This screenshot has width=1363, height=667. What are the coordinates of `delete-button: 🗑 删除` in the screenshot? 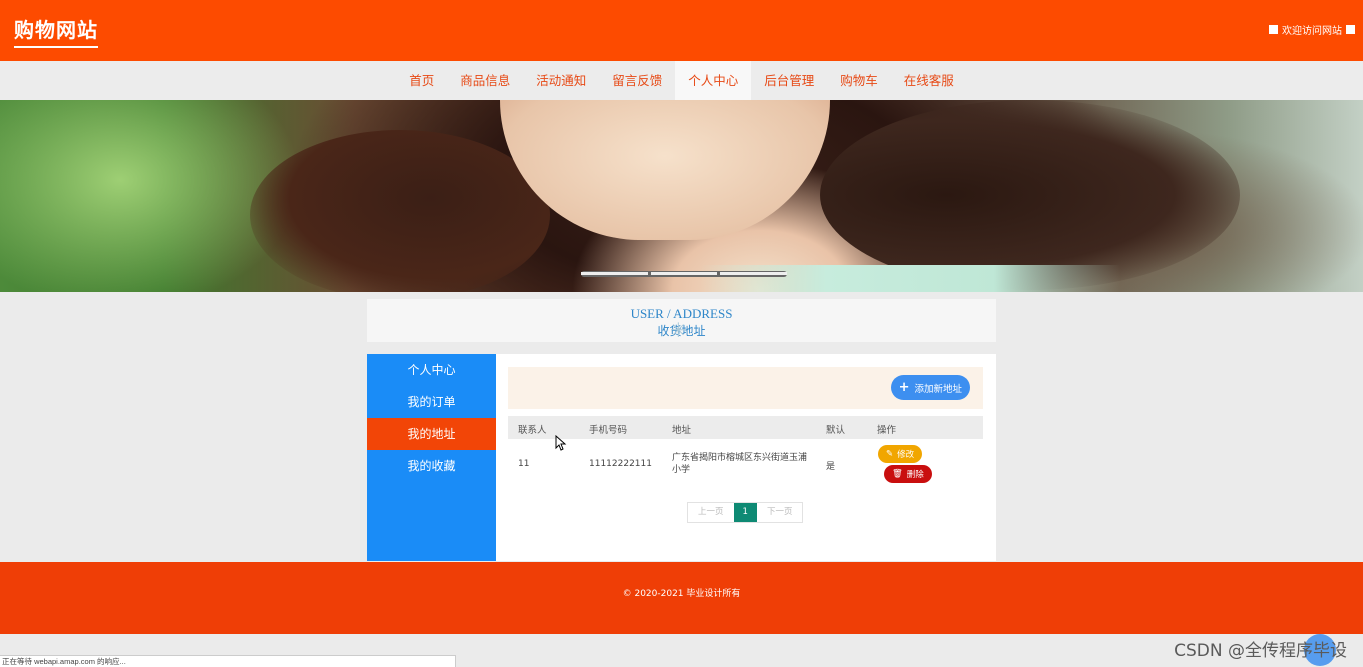 It's located at (908, 474).